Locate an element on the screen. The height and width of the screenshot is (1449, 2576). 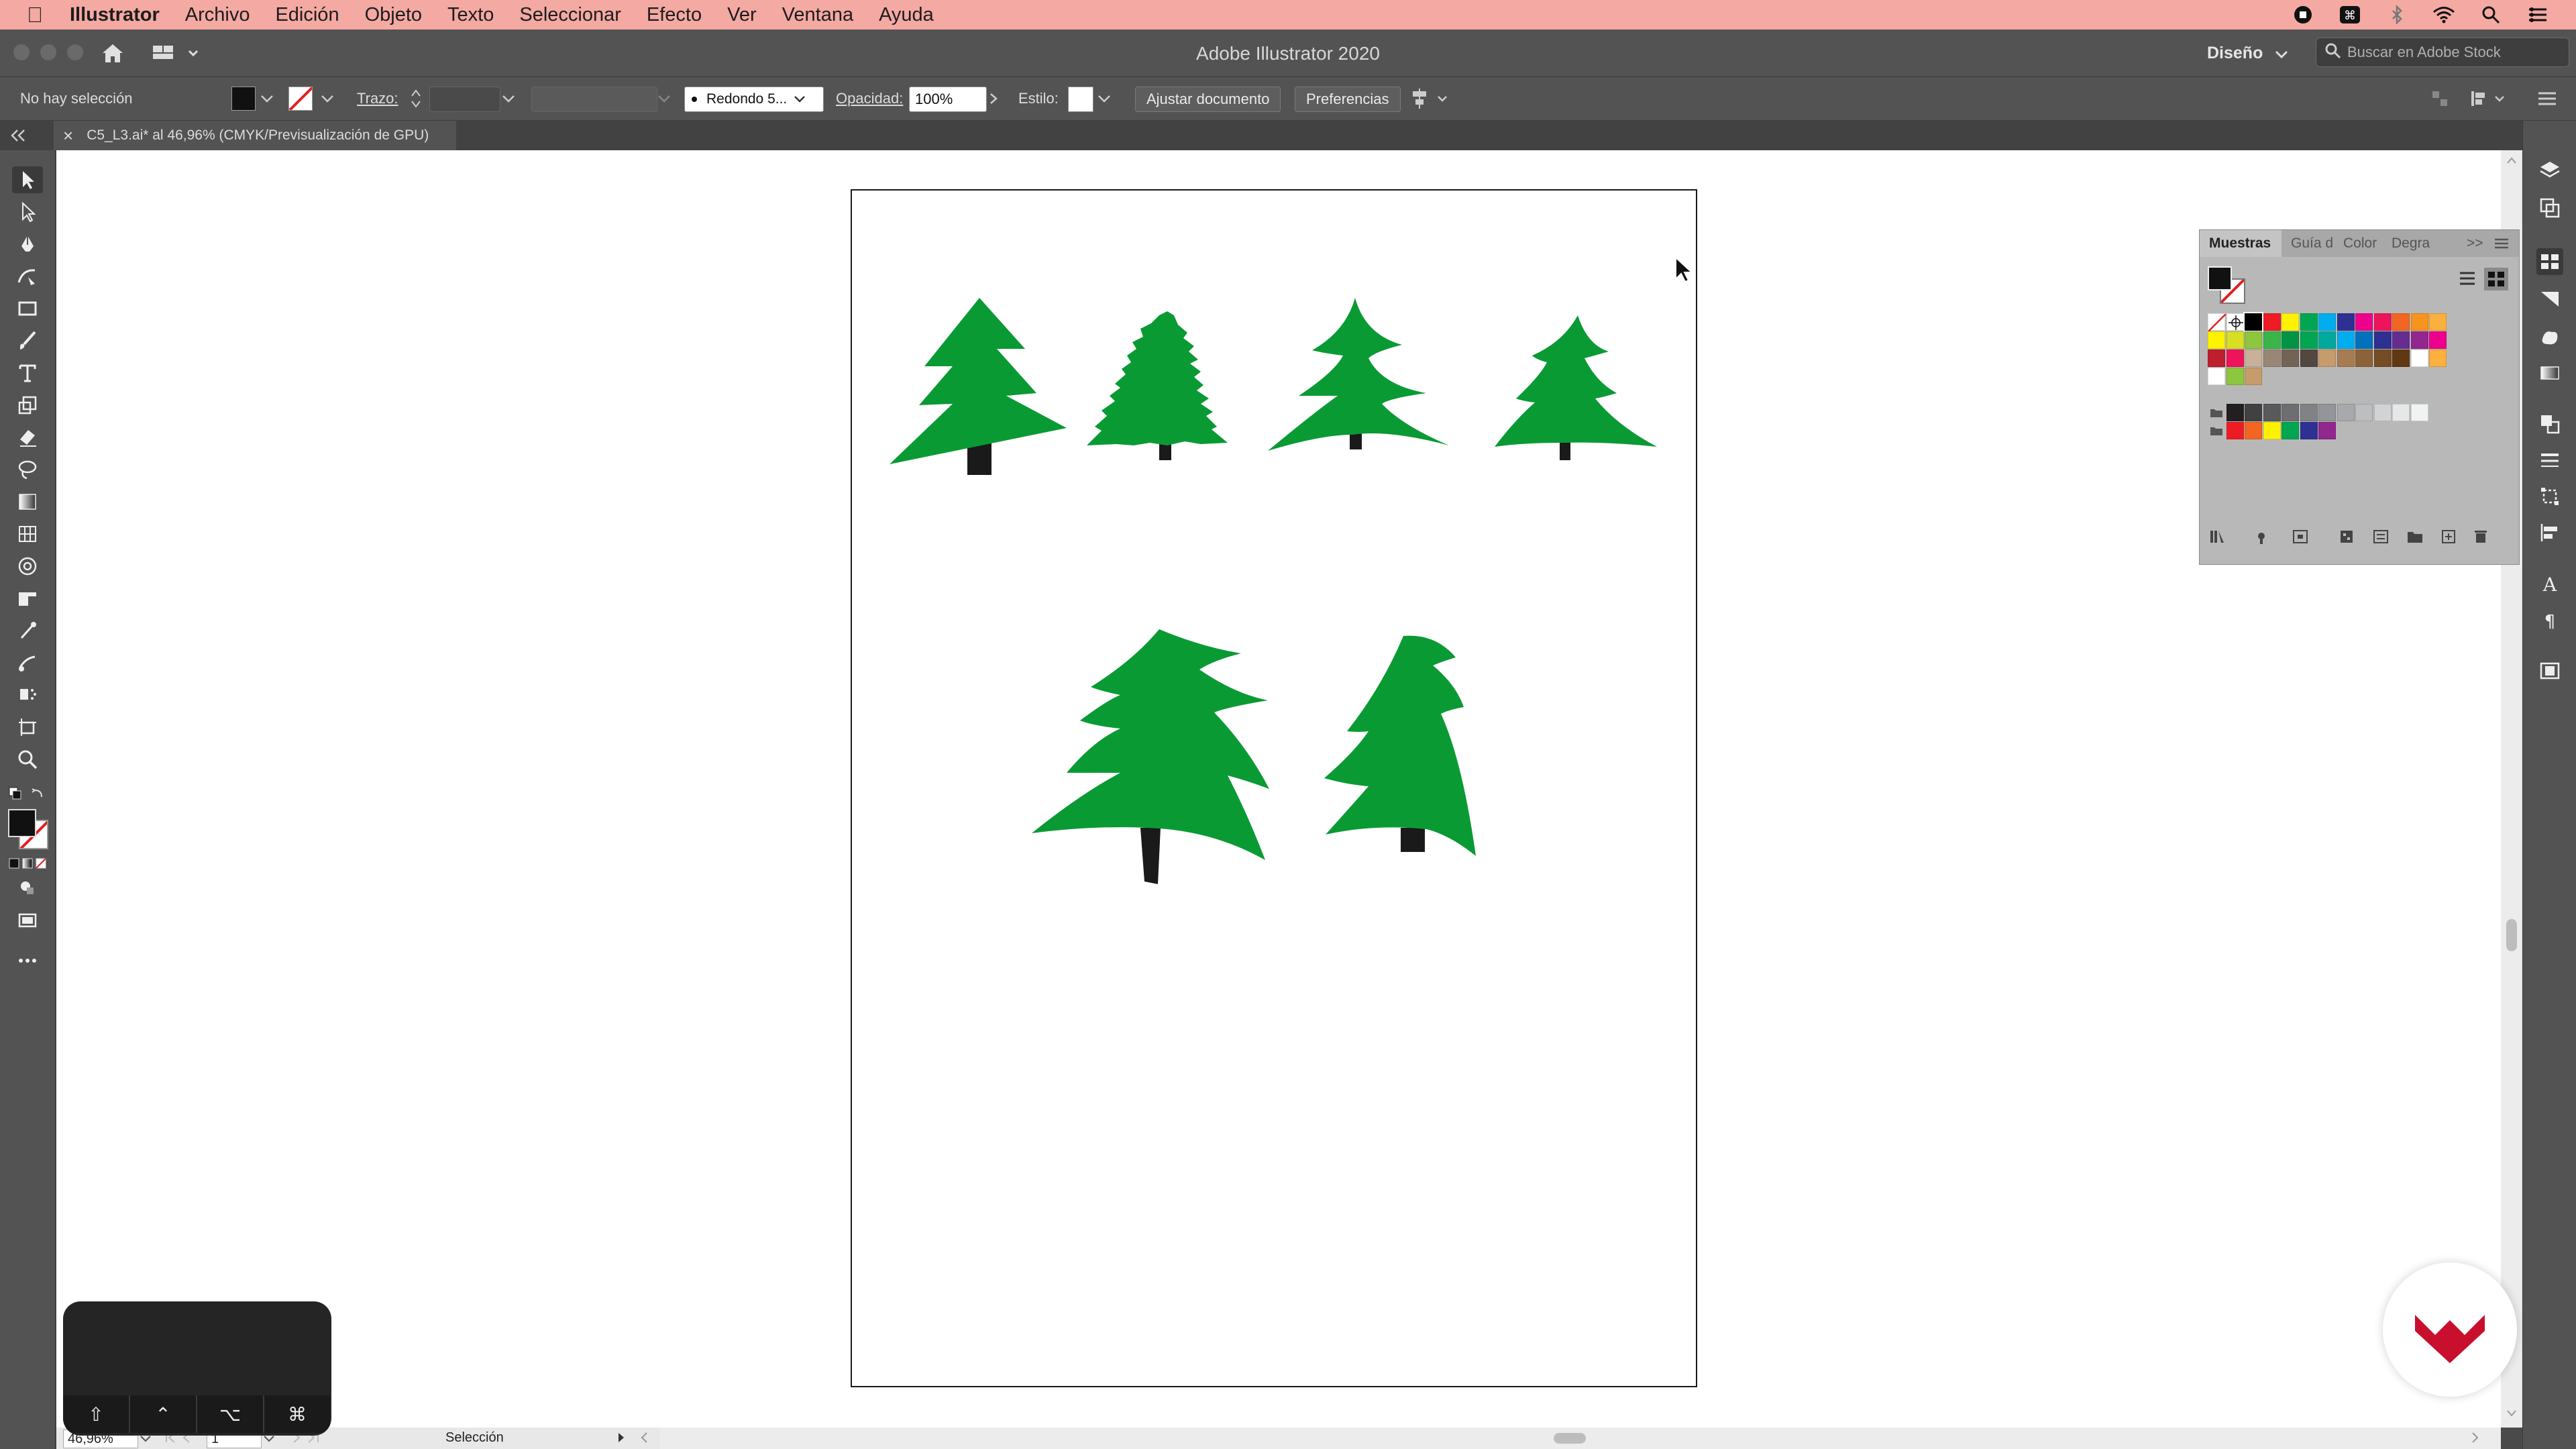
fit-document-button: Ajustar documento is located at coordinates (1208, 99).